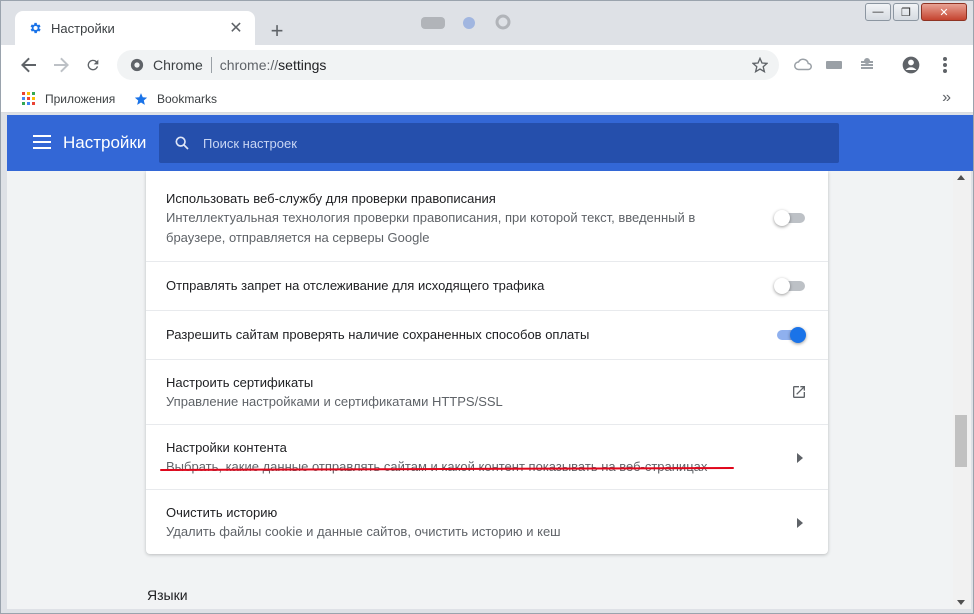 The height and width of the screenshot is (614, 974). Describe the element at coordinates (487, 99) in the screenshot. I see `bookmarks-bar: Приложения Bookmarks »` at that location.